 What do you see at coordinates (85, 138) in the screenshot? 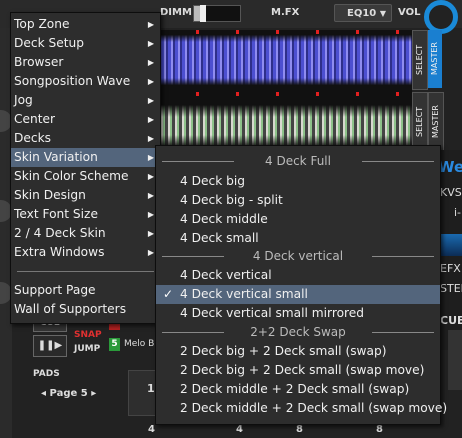
I see `menu-item-decks: Decks ▶` at bounding box center [85, 138].